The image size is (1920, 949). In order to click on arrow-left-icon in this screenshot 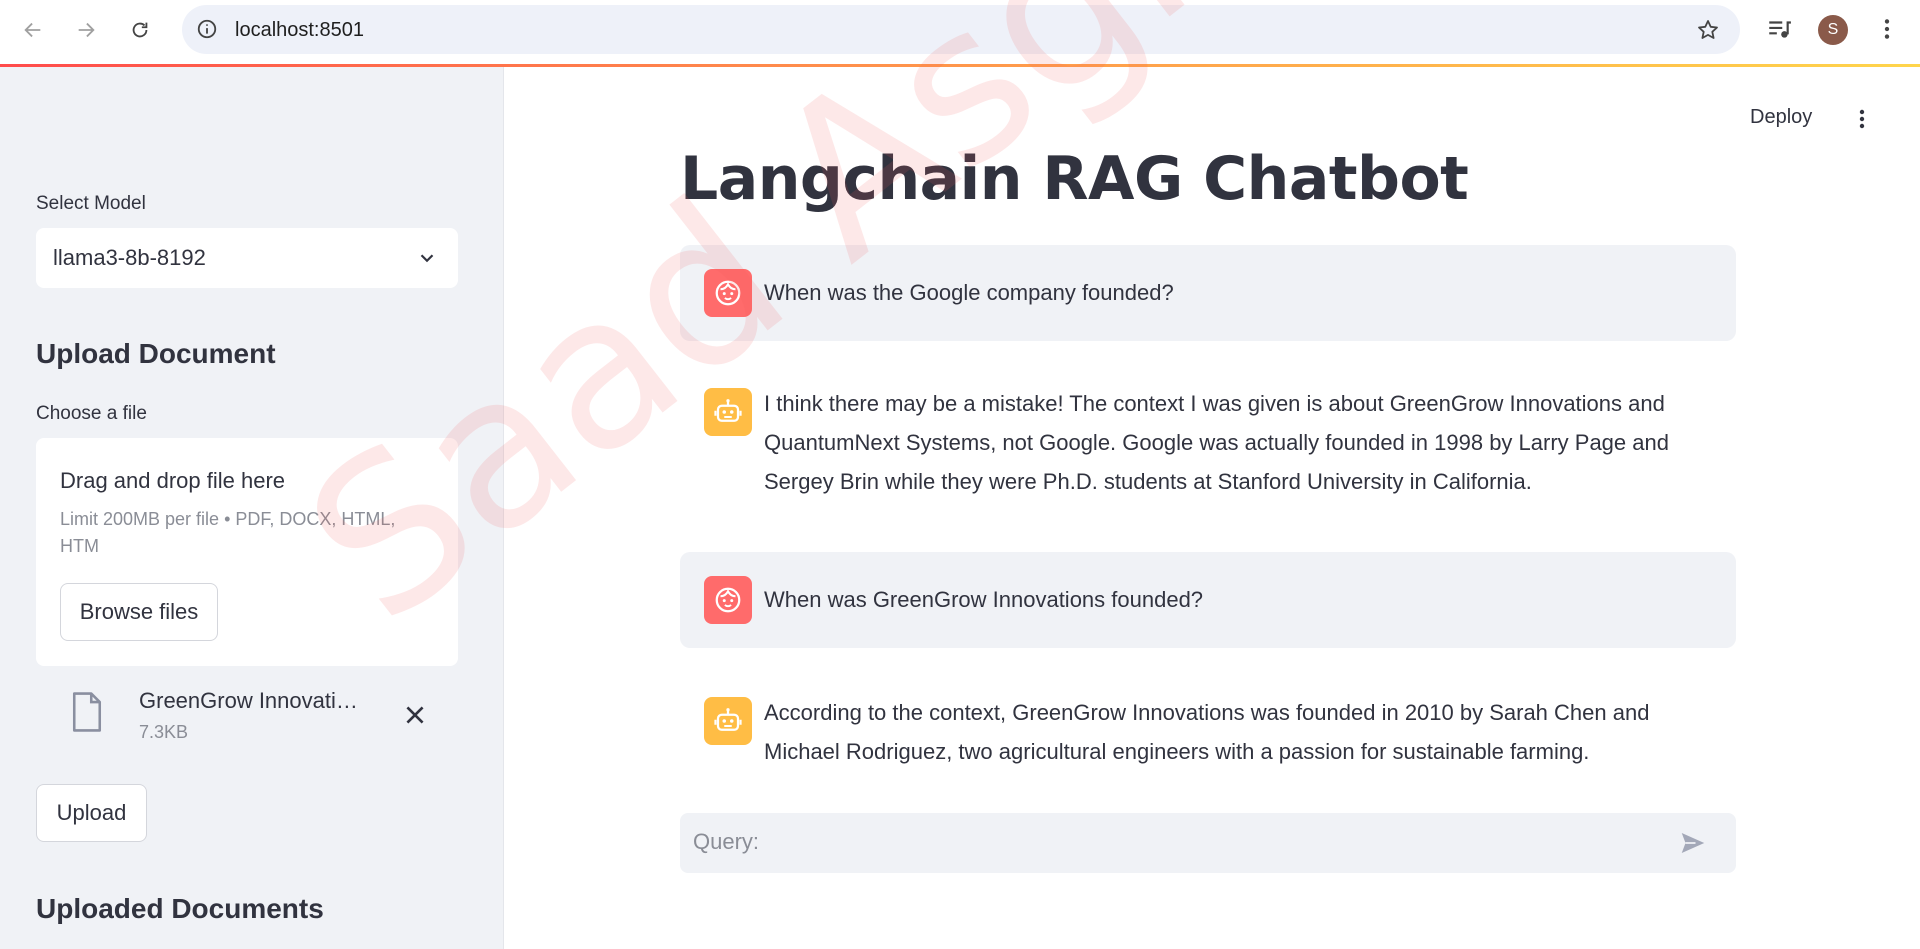, I will do `click(32, 30)`.